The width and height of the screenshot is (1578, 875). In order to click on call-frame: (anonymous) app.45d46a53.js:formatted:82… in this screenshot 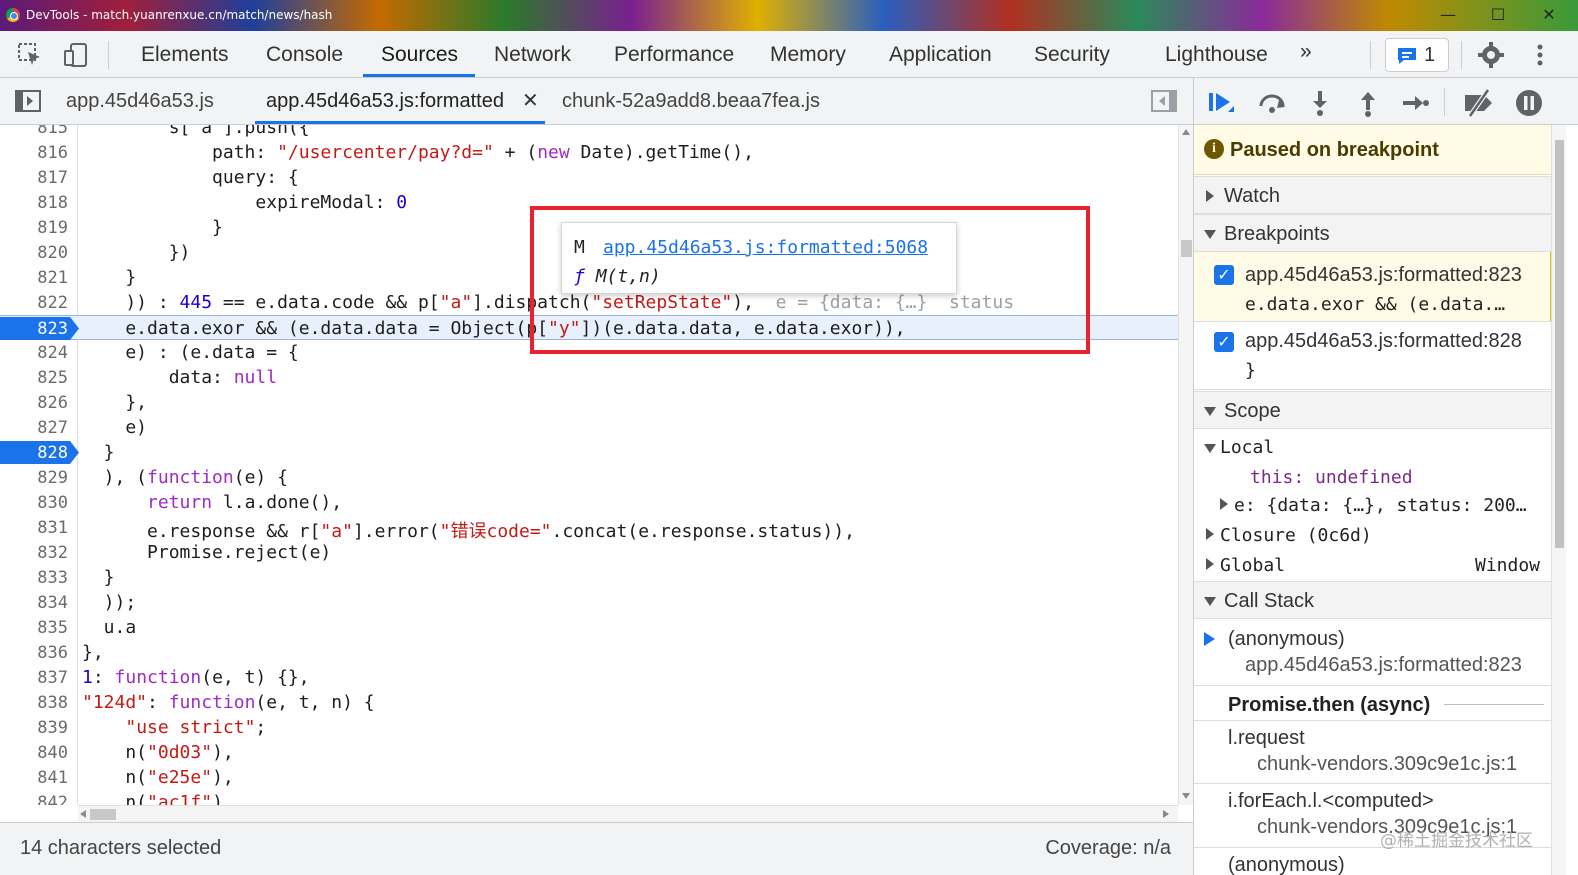, I will do `click(1374, 653)`.